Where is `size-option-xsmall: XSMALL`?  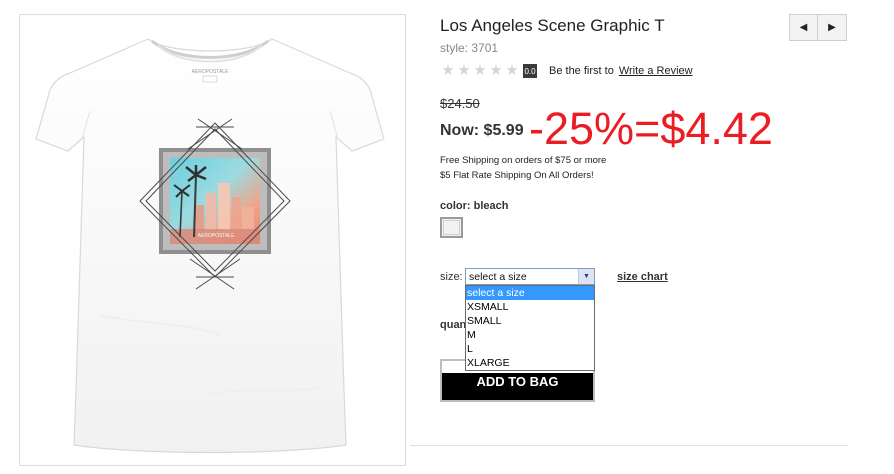
size-option-xsmall: XSMALL is located at coordinates (530, 307).